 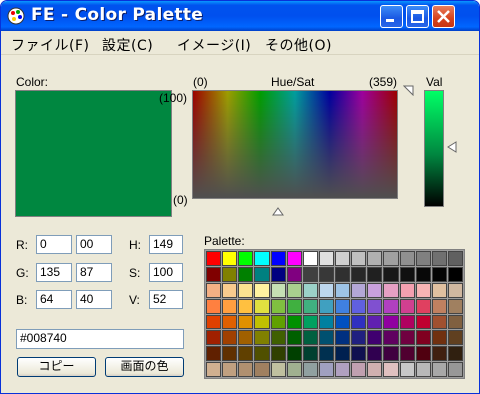 I want to click on hue-field: 149, so click(x=166, y=244).